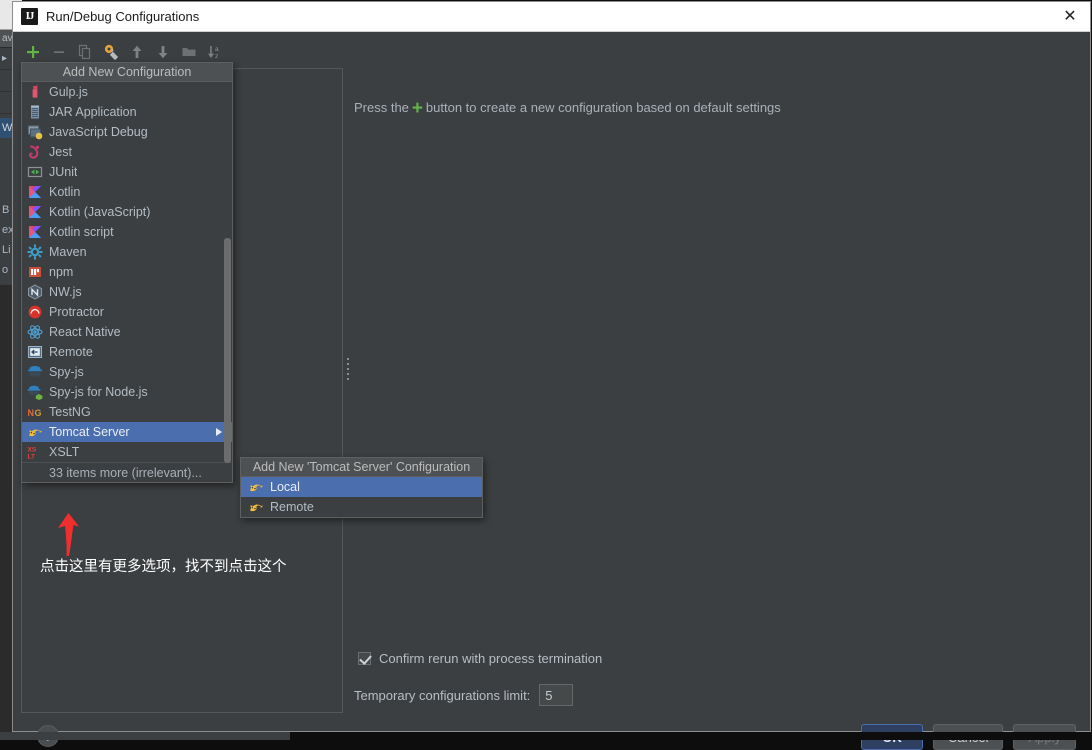  I want to click on popup-item-jar-application: JAR Application, so click(127, 112).